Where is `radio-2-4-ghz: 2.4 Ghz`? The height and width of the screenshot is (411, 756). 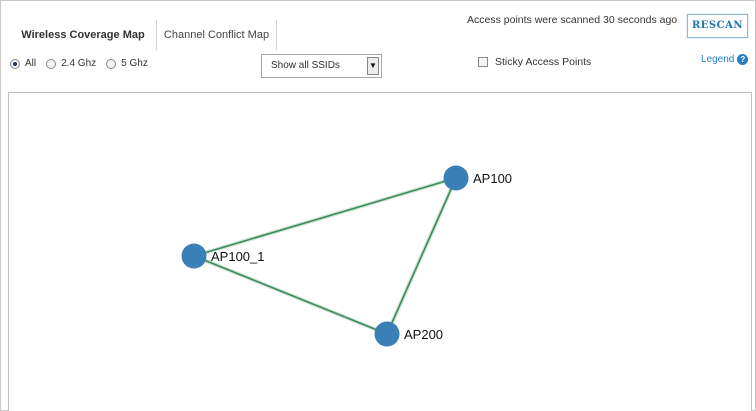
radio-2-4-ghz: 2.4 Ghz is located at coordinates (71, 63).